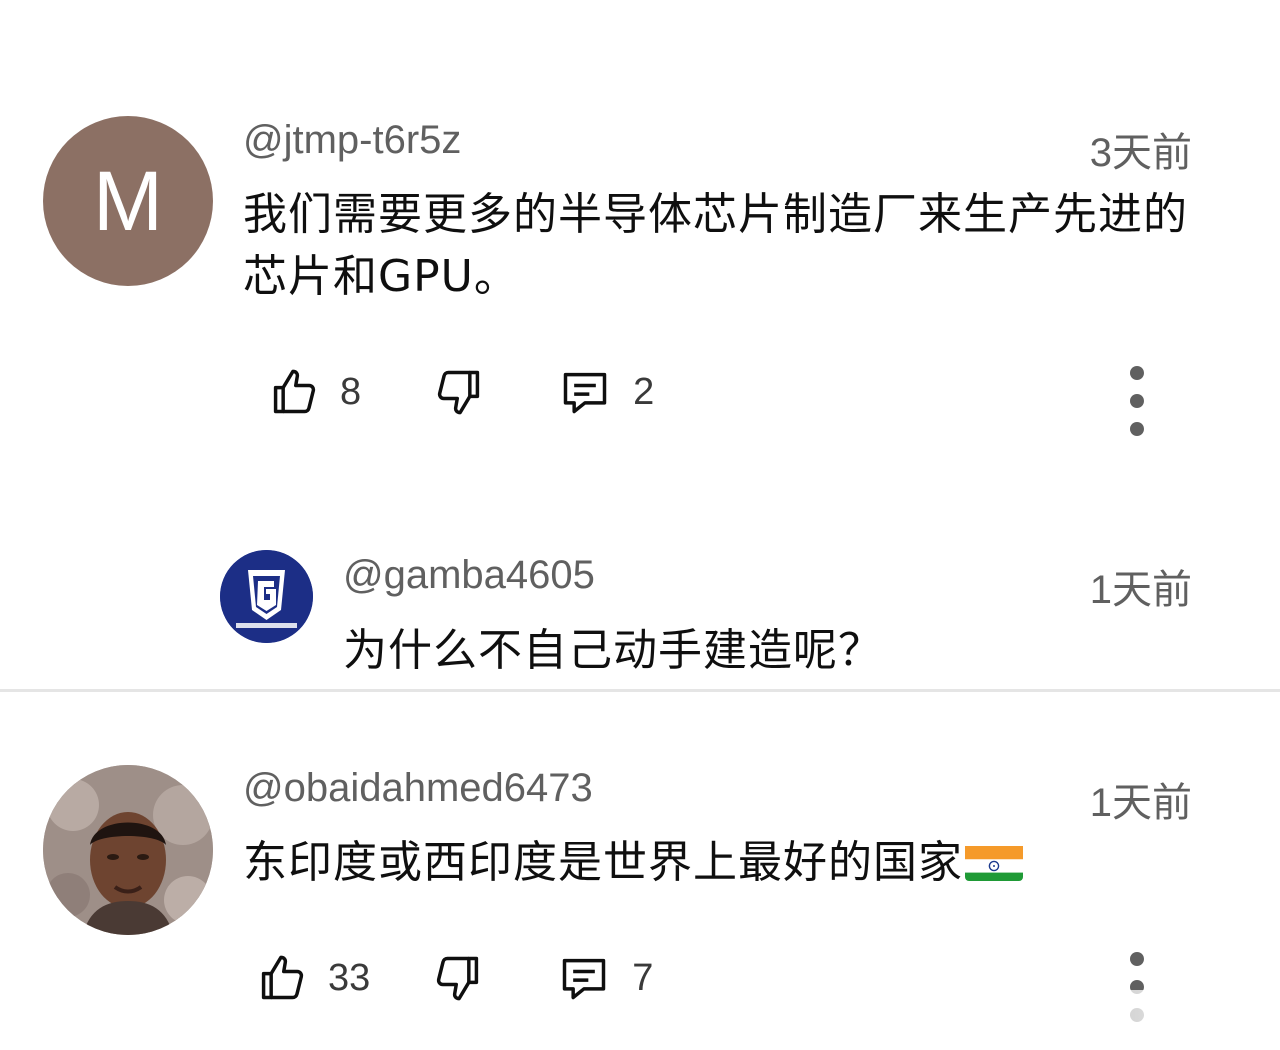  I want to click on more-options-button, so click(1137, 401).